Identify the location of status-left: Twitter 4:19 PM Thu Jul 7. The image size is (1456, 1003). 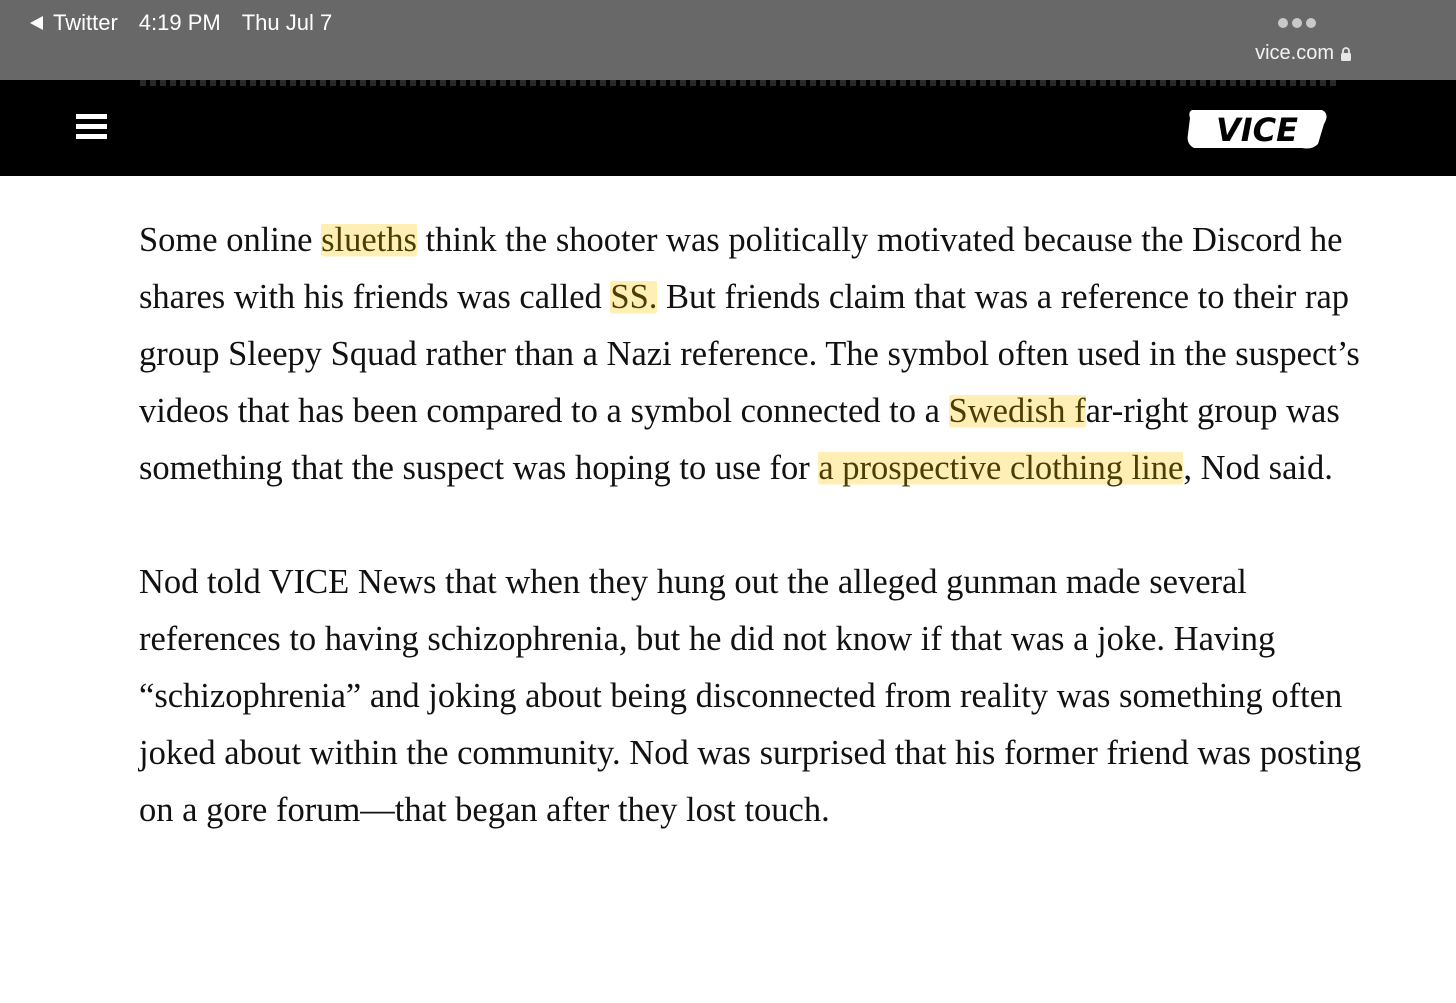
(181, 23).